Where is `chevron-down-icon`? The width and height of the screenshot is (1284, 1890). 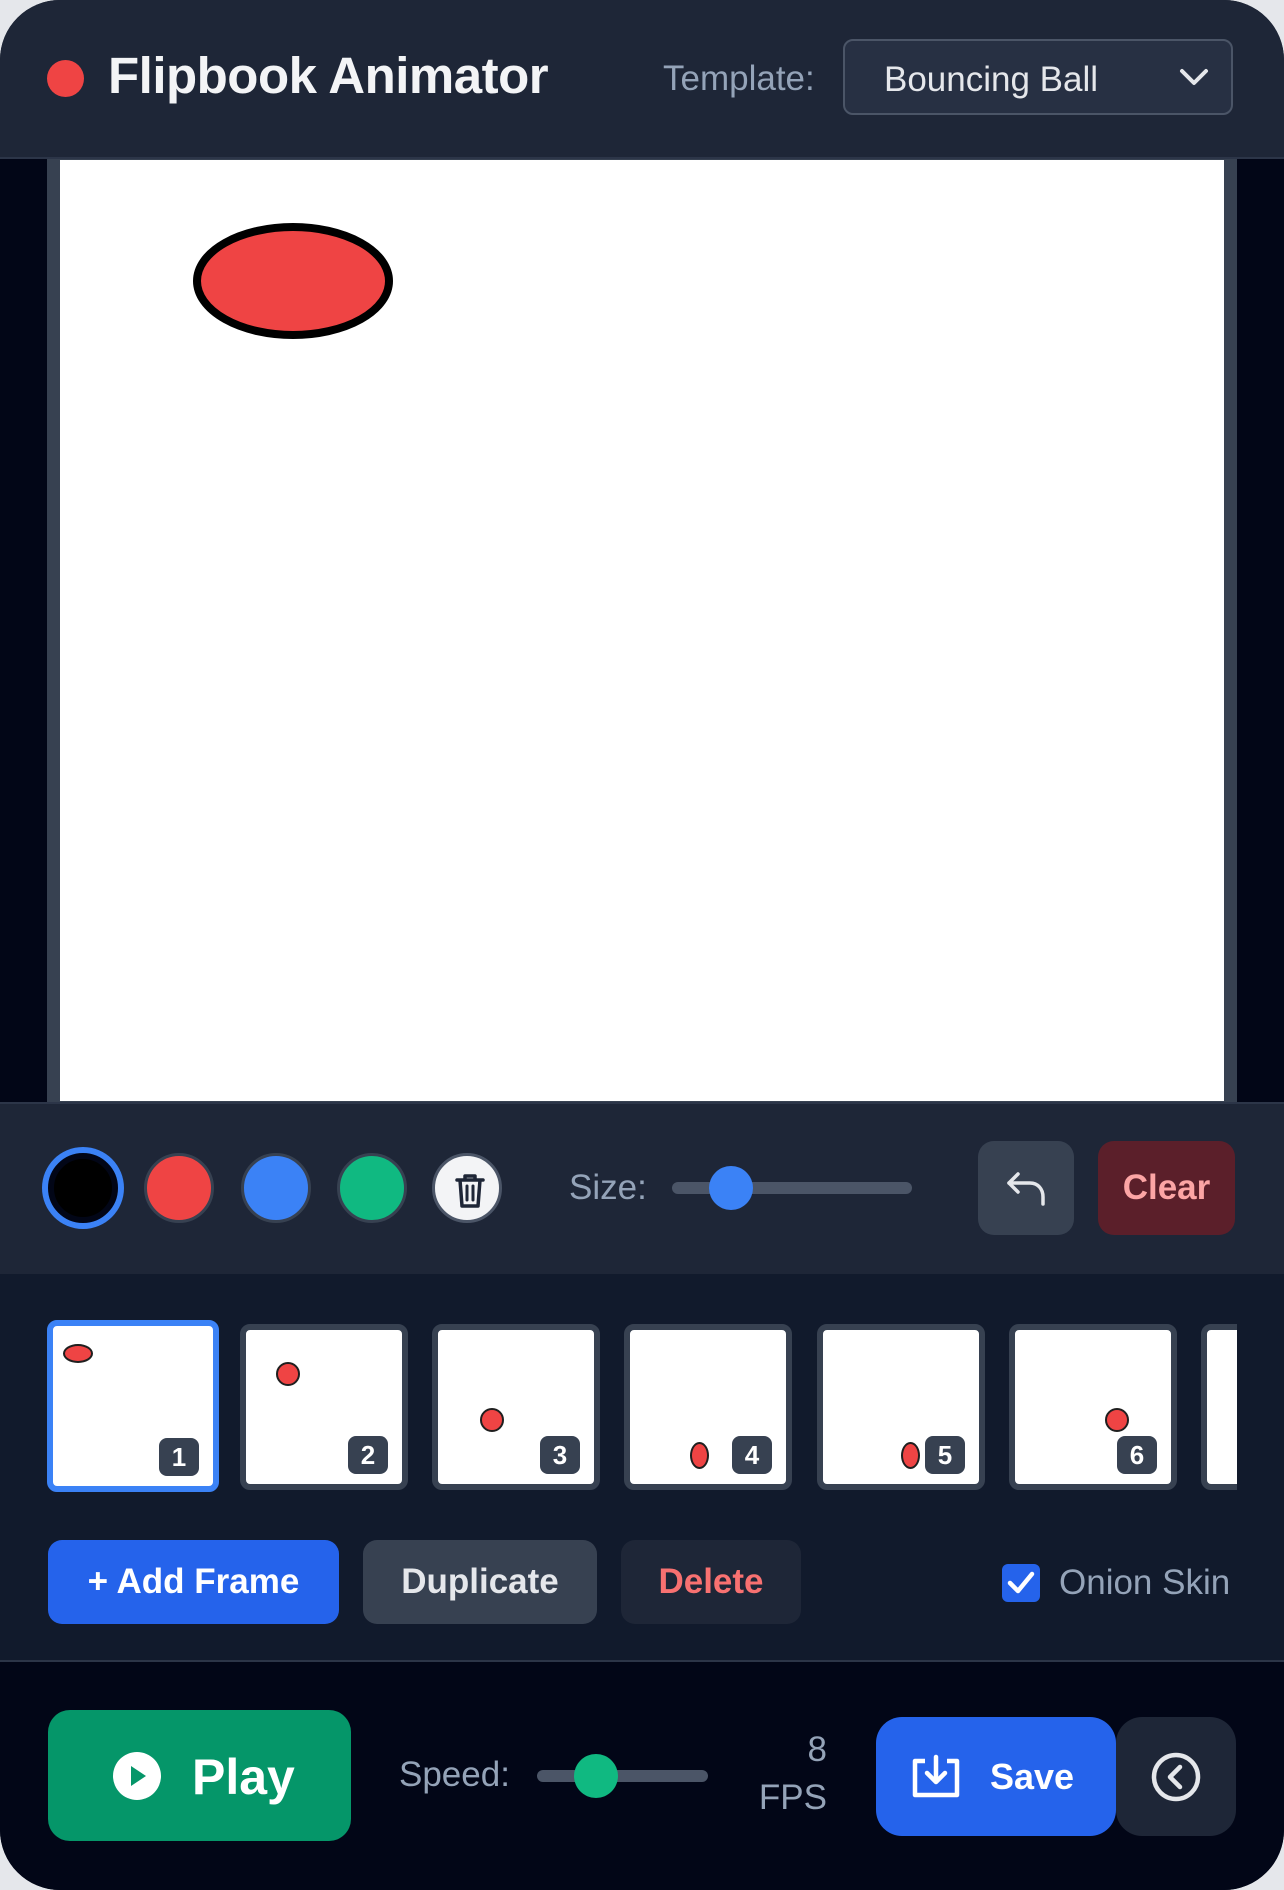
chevron-down-icon is located at coordinates (1194, 77).